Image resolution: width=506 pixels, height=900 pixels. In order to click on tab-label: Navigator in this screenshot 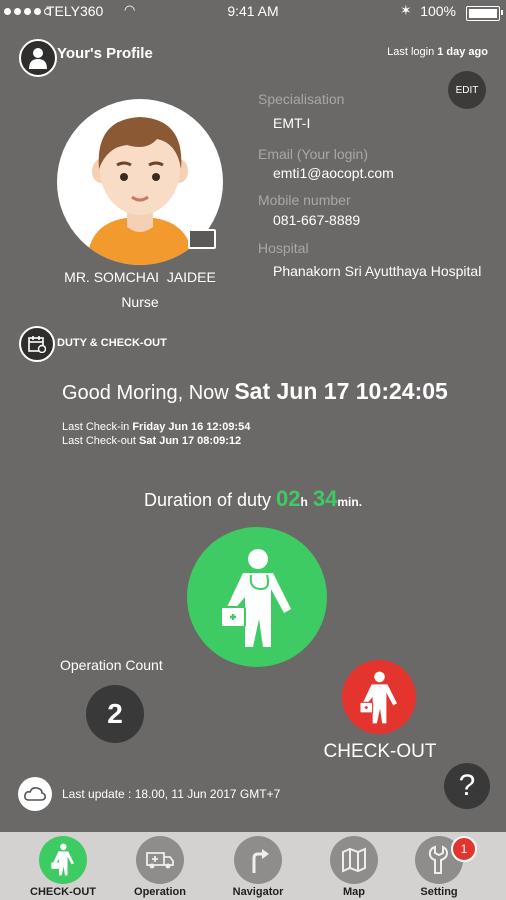, I will do `click(258, 892)`.